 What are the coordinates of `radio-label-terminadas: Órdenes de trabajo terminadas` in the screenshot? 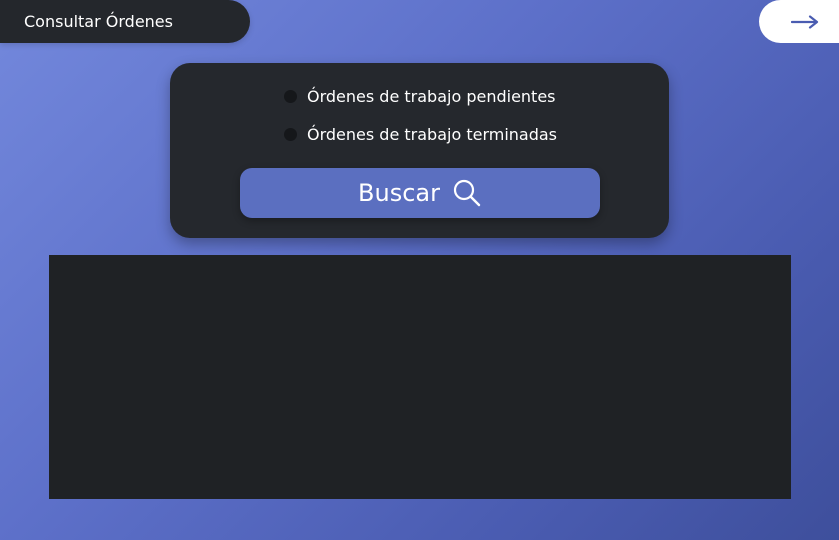 It's located at (432, 134).